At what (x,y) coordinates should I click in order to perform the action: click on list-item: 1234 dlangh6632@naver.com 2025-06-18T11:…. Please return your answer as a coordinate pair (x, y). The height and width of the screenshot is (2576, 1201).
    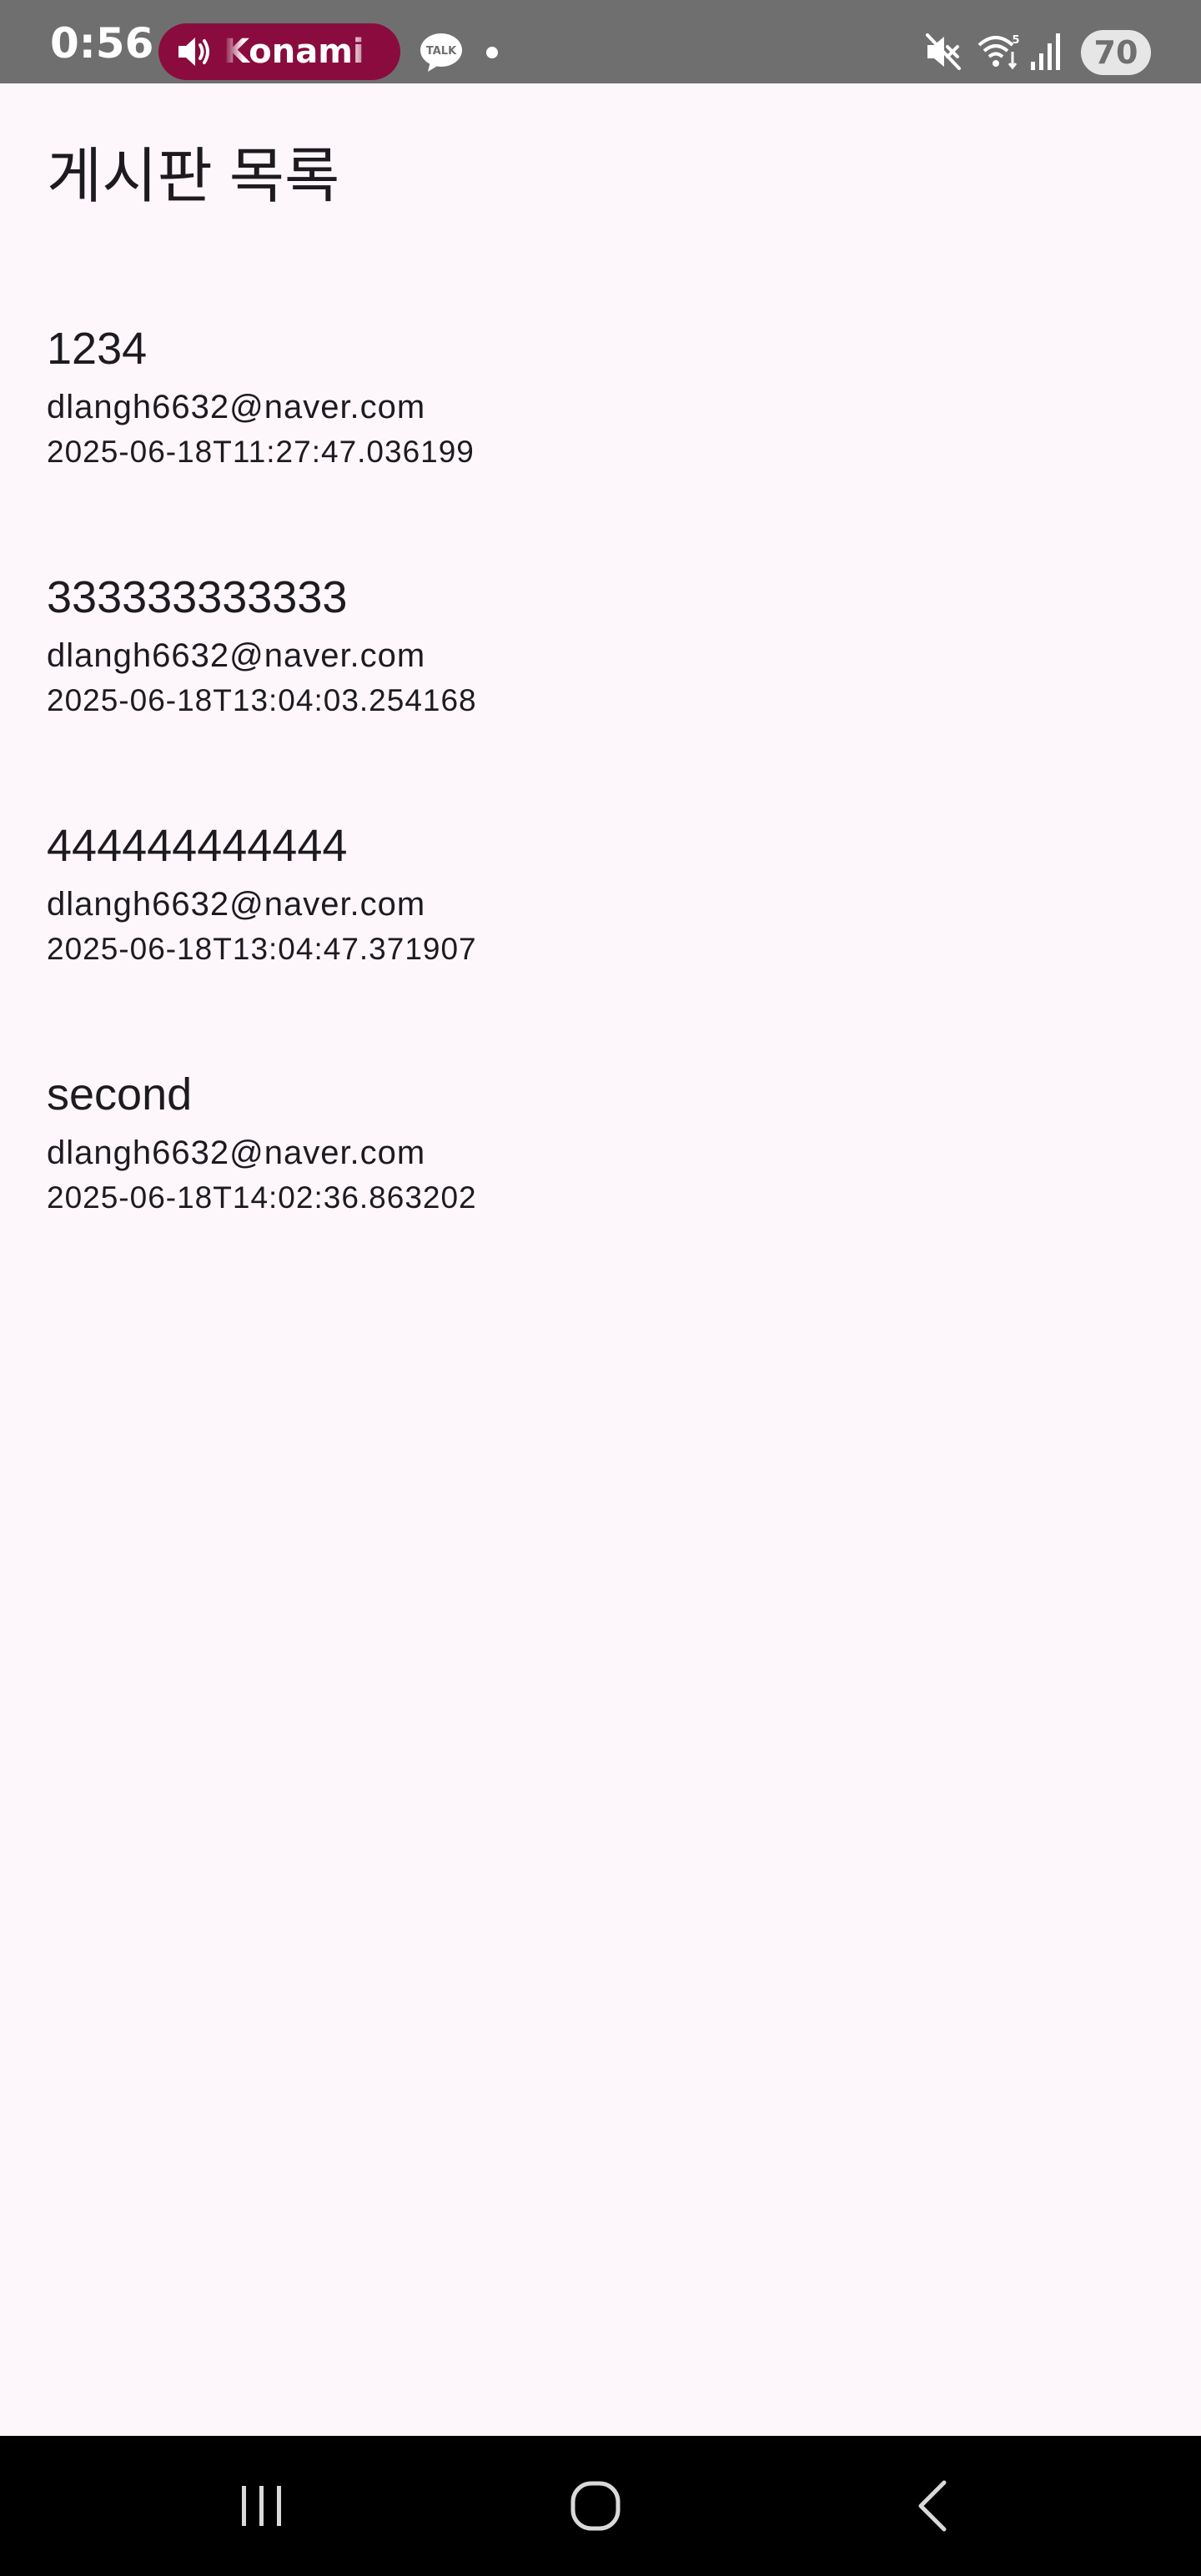
    Looking at the image, I should click on (601, 441).